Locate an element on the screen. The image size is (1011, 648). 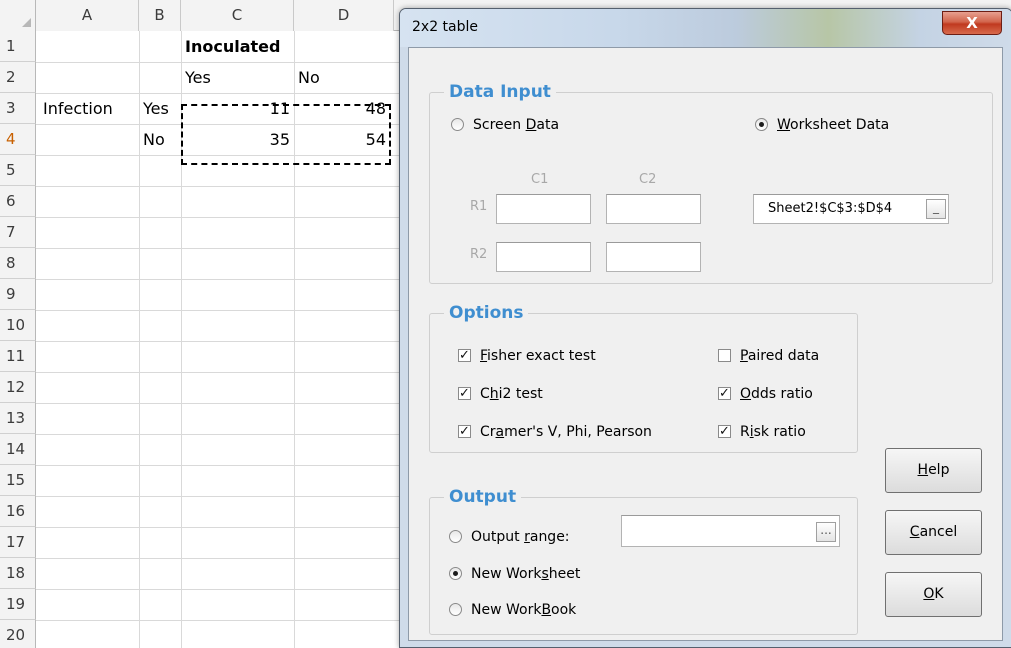
new-workbook-radio is located at coordinates (455, 609).